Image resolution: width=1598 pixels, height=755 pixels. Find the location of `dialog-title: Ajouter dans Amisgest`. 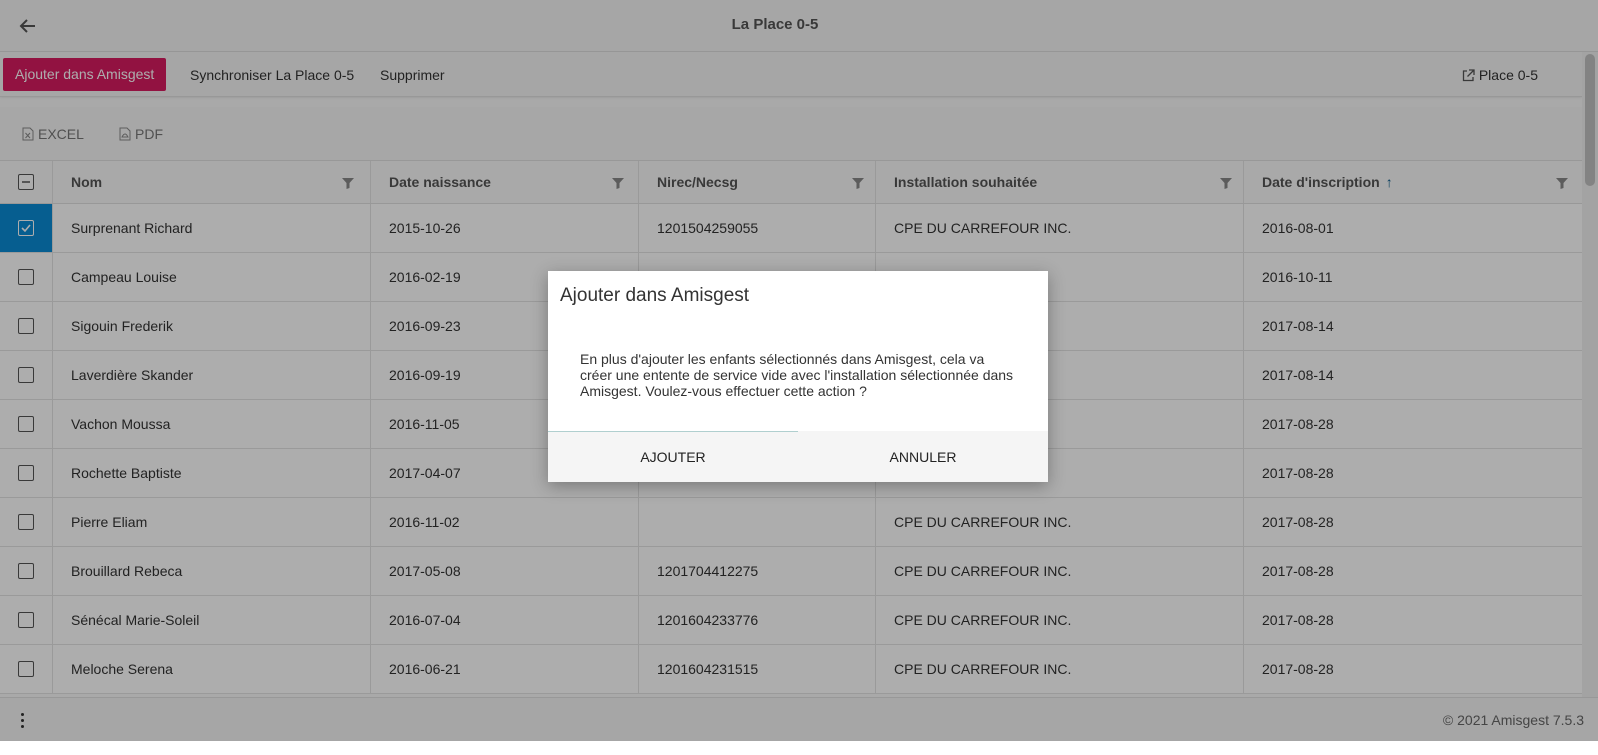

dialog-title: Ajouter dans Amisgest is located at coordinates (655, 295).